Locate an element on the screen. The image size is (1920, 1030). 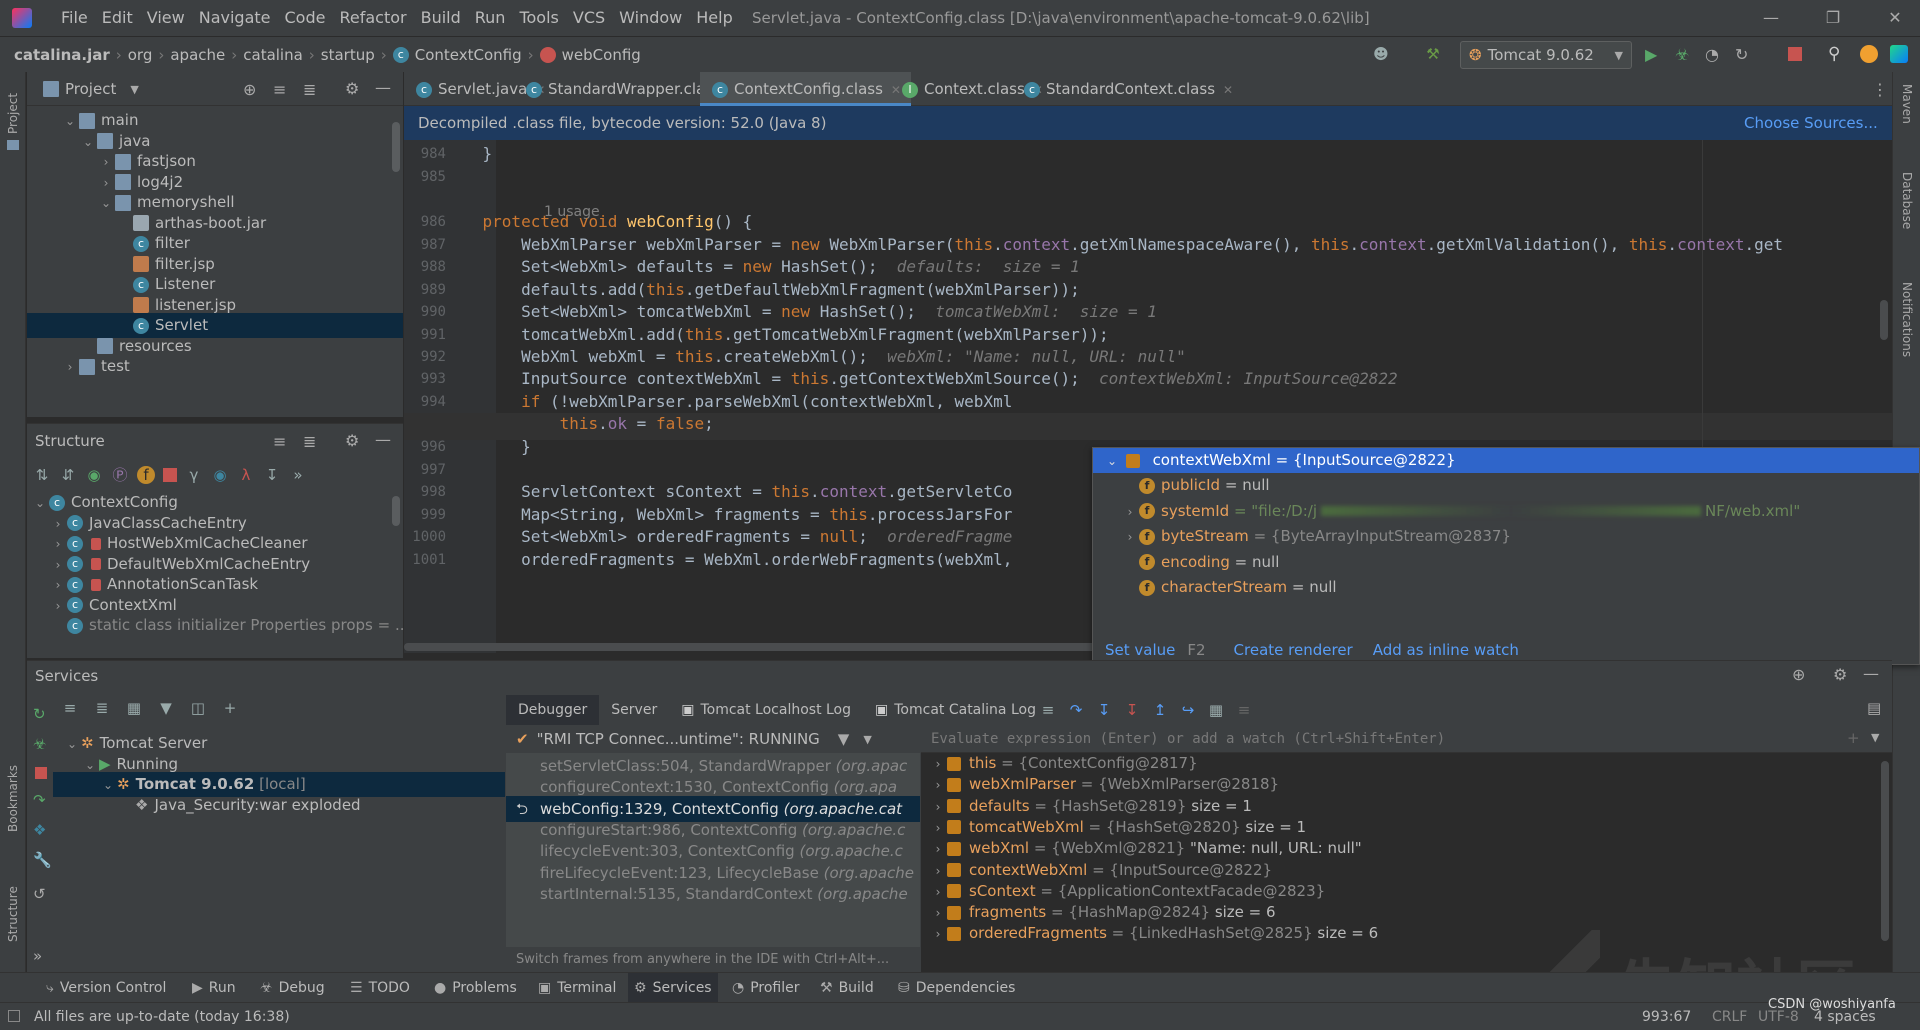
tool-window-problems: ● Problems is located at coordinates (475, 988).